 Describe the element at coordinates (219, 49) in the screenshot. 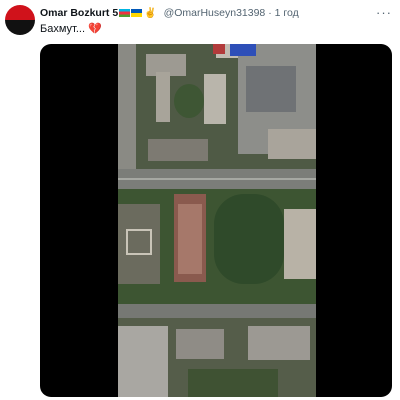

I see `sat-red-roof` at that location.